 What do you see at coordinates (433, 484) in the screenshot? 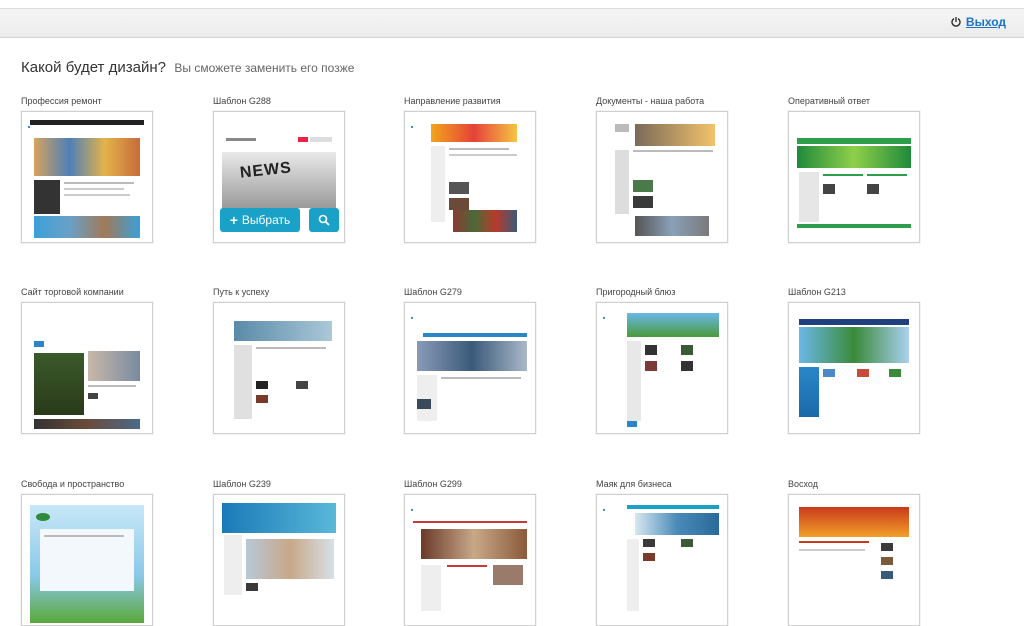
I see `template-name: Шаблон G299` at bounding box center [433, 484].